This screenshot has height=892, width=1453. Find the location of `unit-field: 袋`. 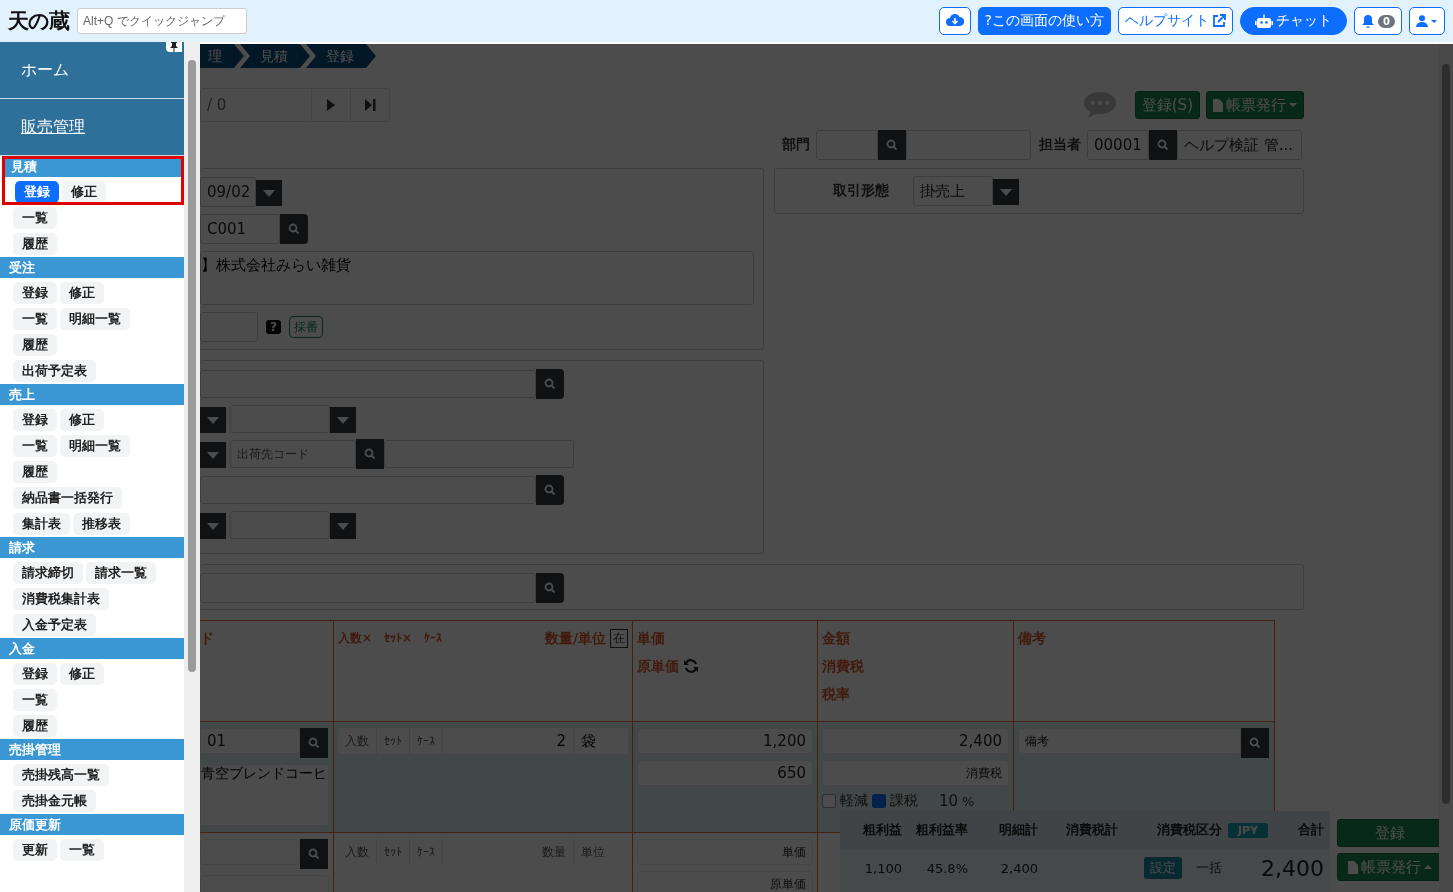

unit-field: 袋 is located at coordinates (601, 741).